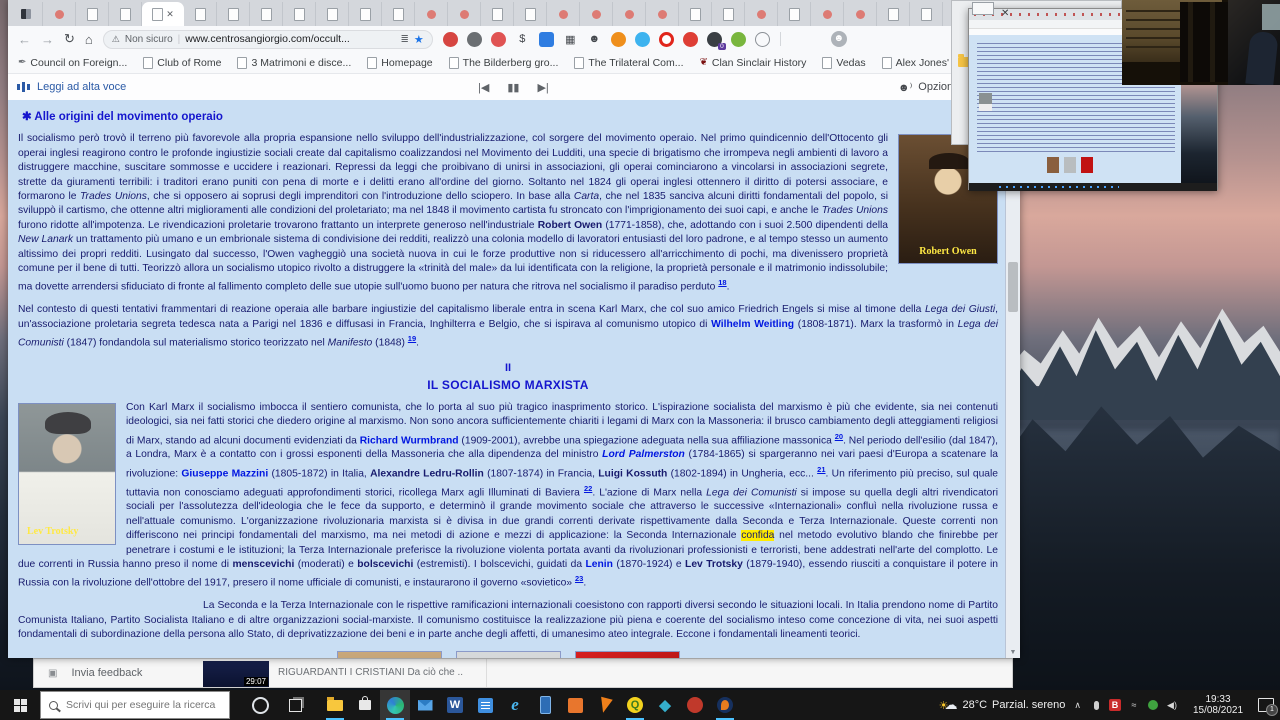  What do you see at coordinates (425, 705) in the screenshot?
I see `mail-app` at bounding box center [425, 705].